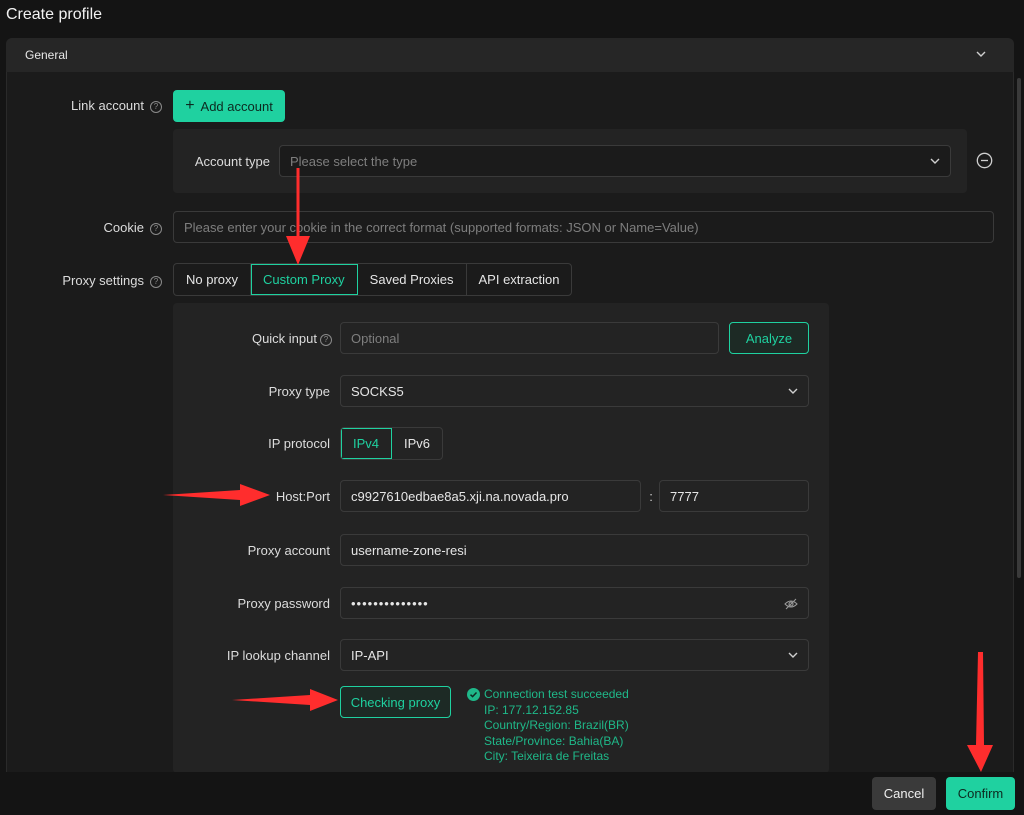  I want to click on scrollbar, so click(1019, 328).